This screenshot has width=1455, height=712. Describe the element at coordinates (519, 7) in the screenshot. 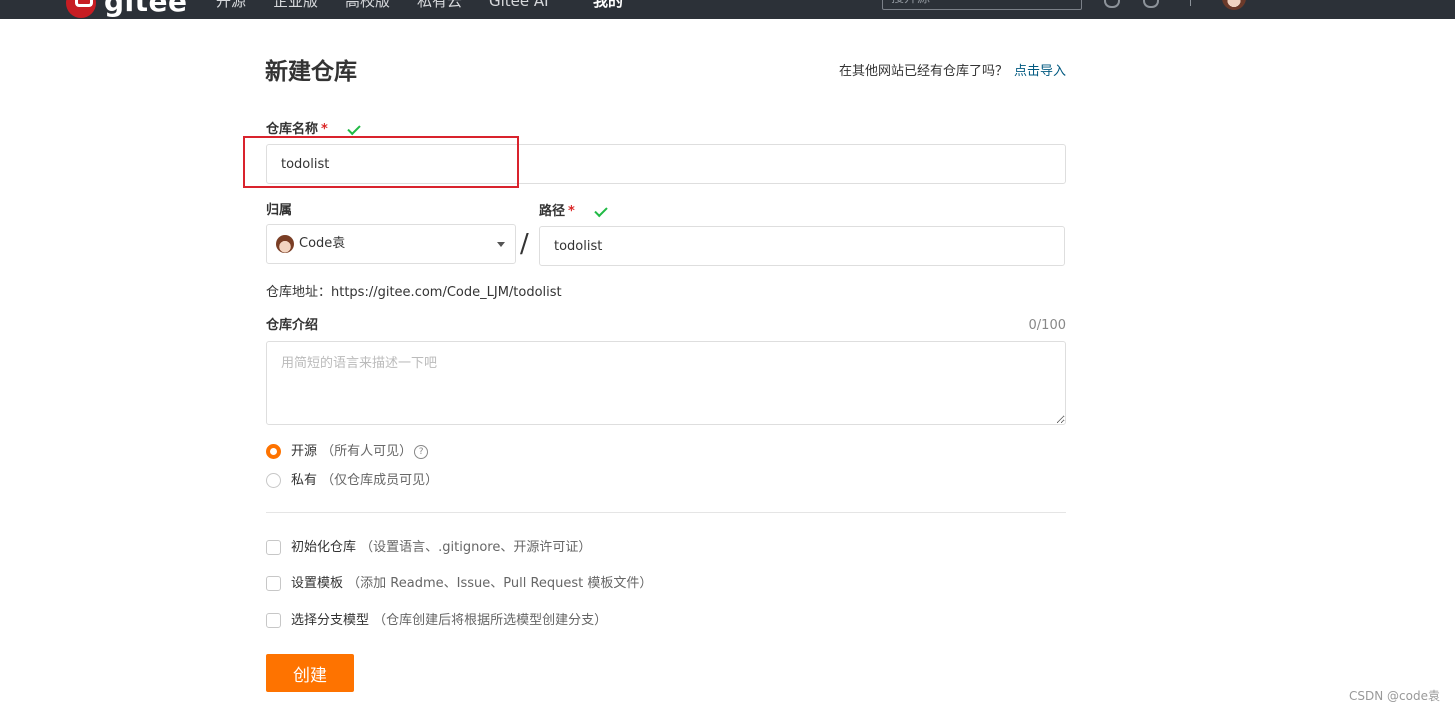

I see `nav-item-gitee-ai: Gitee AI` at that location.